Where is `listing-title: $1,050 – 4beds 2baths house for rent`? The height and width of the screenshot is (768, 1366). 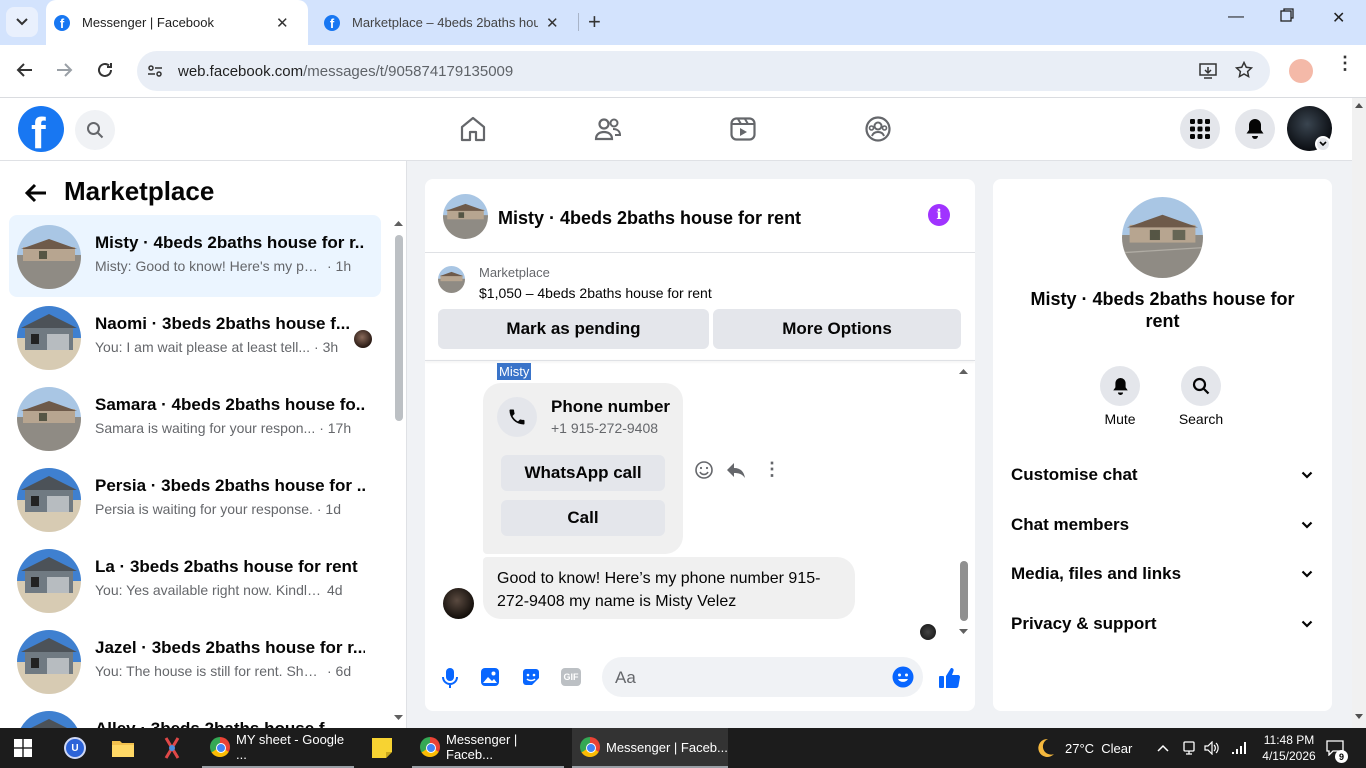 listing-title: $1,050 – 4beds 2baths house for rent is located at coordinates (595, 293).